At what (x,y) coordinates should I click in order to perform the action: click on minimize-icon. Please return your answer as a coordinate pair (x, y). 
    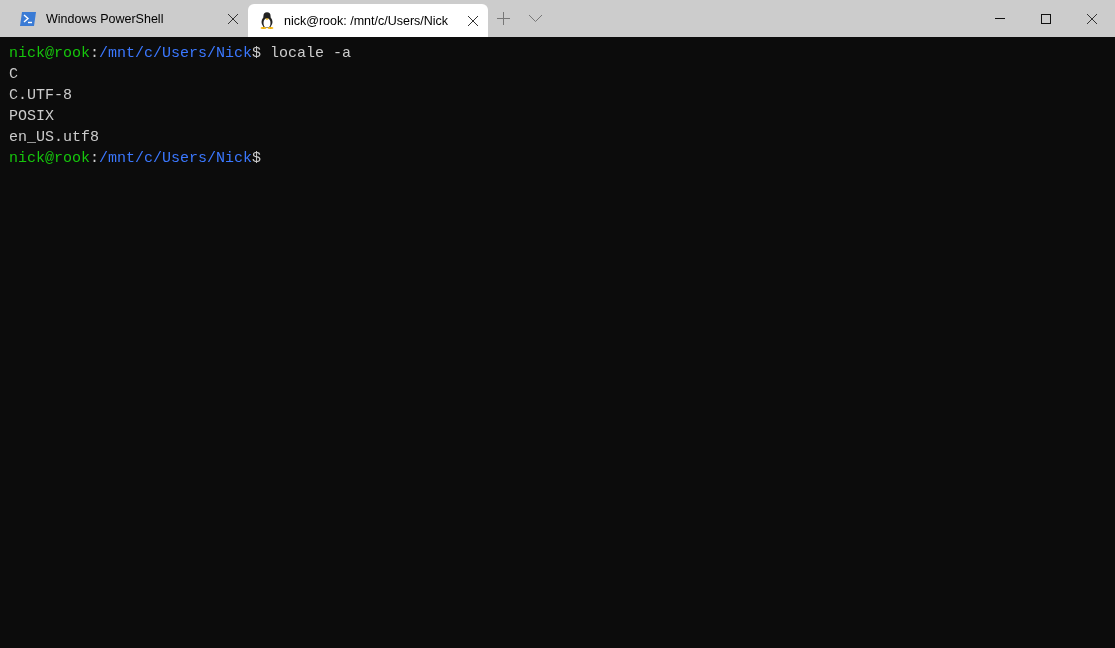
    Looking at the image, I should click on (1000, 18).